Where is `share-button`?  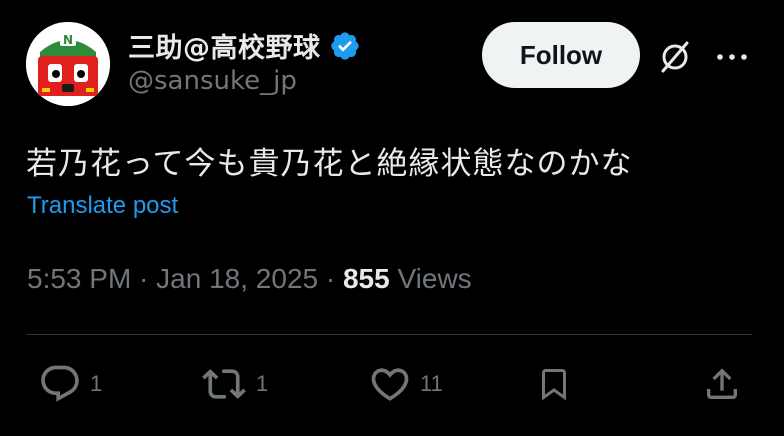 share-button is located at coordinates (722, 384).